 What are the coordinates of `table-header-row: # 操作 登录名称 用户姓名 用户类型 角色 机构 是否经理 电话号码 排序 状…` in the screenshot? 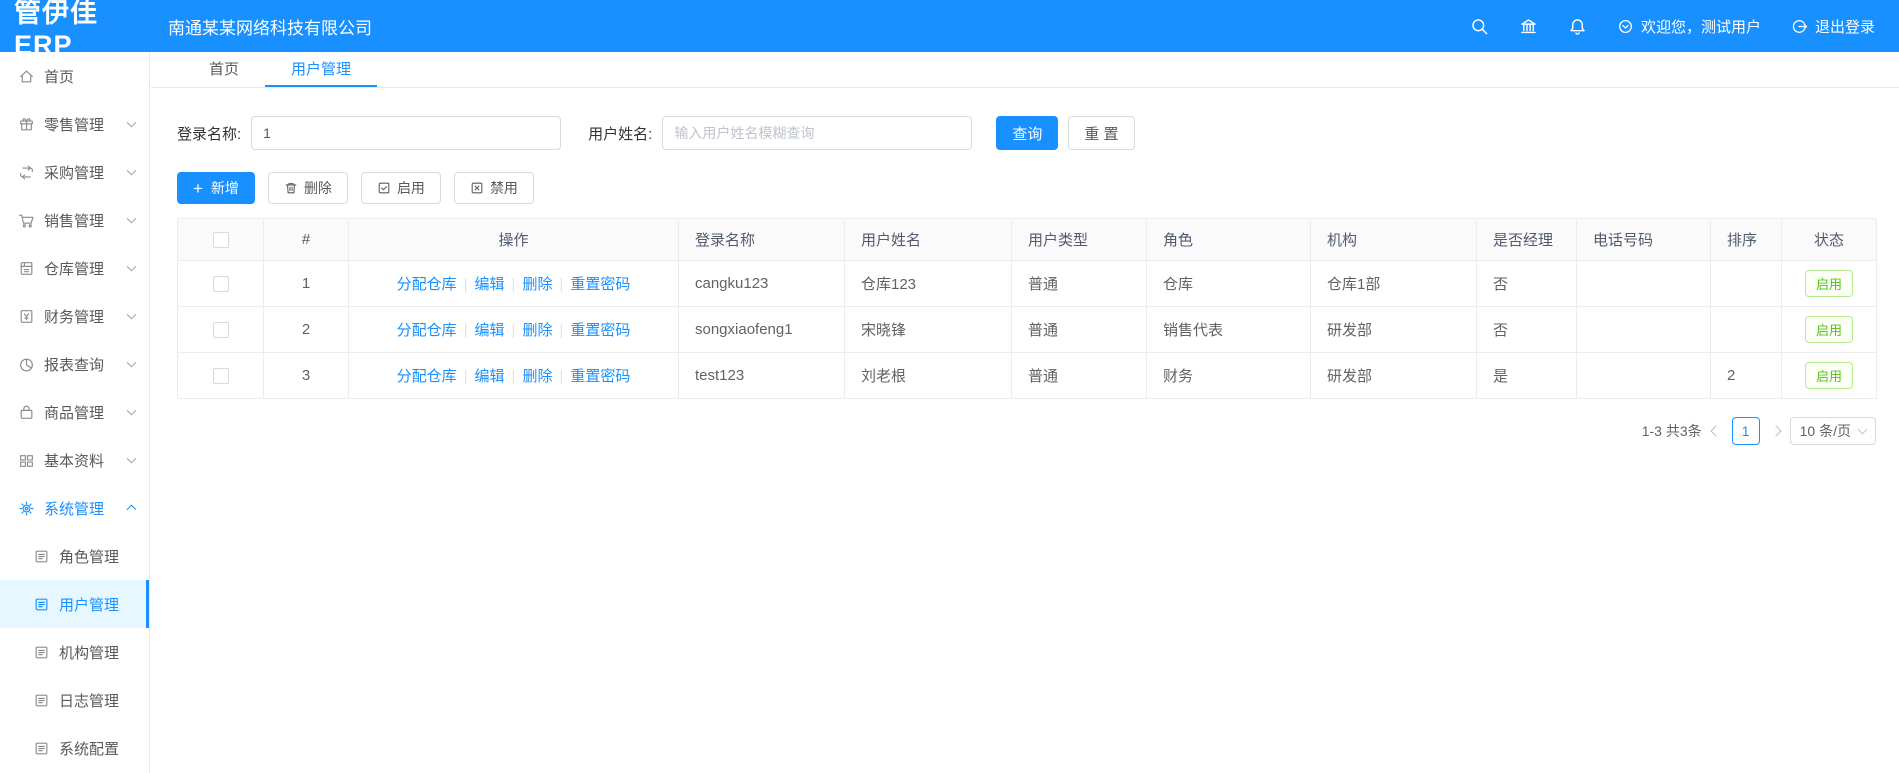 It's located at (1027, 239).